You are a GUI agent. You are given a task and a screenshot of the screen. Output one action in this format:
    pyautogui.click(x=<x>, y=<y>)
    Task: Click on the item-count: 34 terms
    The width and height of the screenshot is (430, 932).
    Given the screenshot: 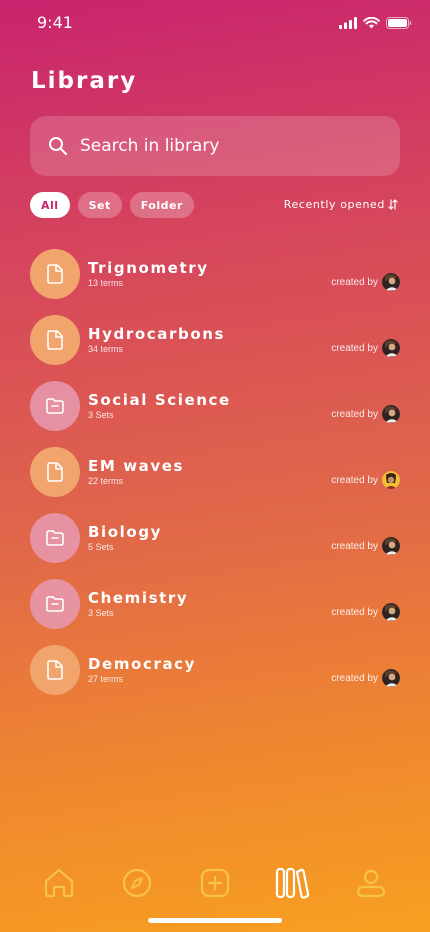 What is the action you would take?
    pyautogui.click(x=106, y=349)
    